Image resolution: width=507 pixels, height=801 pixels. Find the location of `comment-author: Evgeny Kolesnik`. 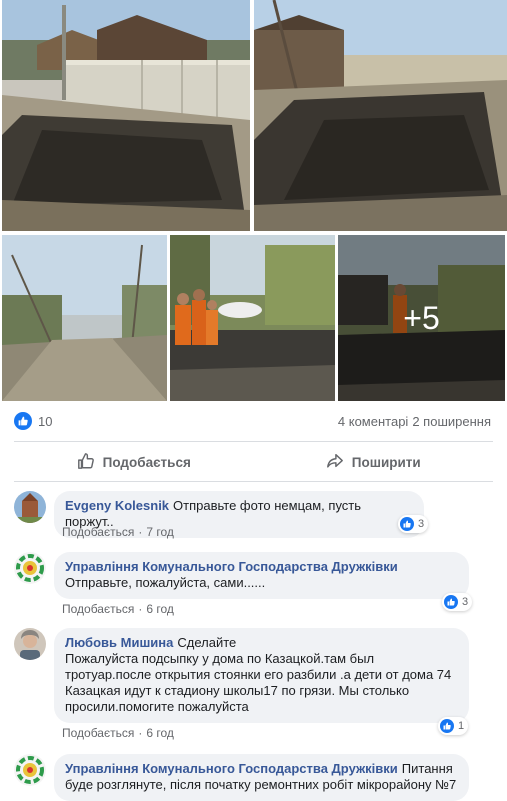

comment-author: Evgeny Kolesnik is located at coordinates (117, 505).